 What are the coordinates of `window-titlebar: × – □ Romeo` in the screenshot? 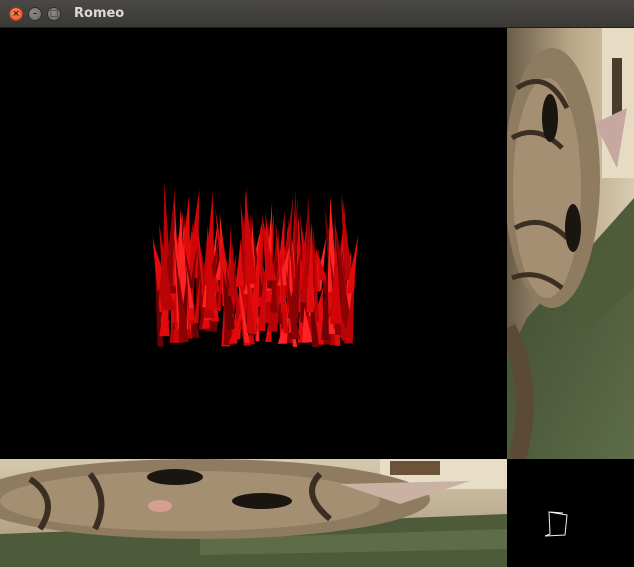 It's located at (317, 14).